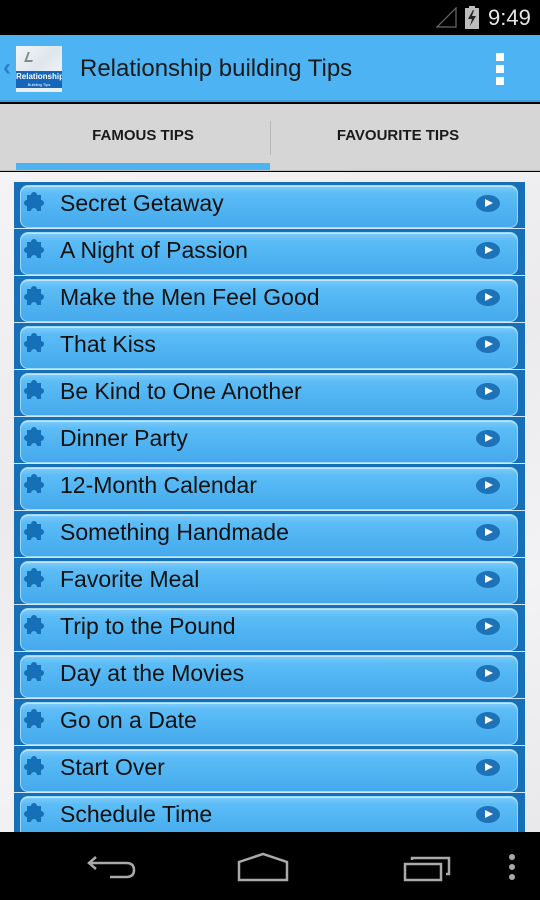 This screenshot has height=900, width=540. What do you see at coordinates (269, 581) in the screenshot?
I see `tip-list-item: Favorite Meal` at bounding box center [269, 581].